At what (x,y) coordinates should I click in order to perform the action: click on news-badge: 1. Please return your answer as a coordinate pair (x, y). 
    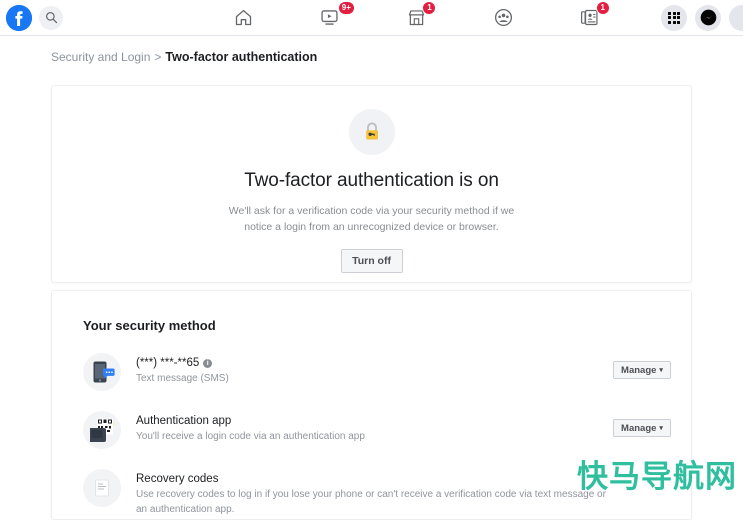
    Looking at the image, I should click on (603, 8).